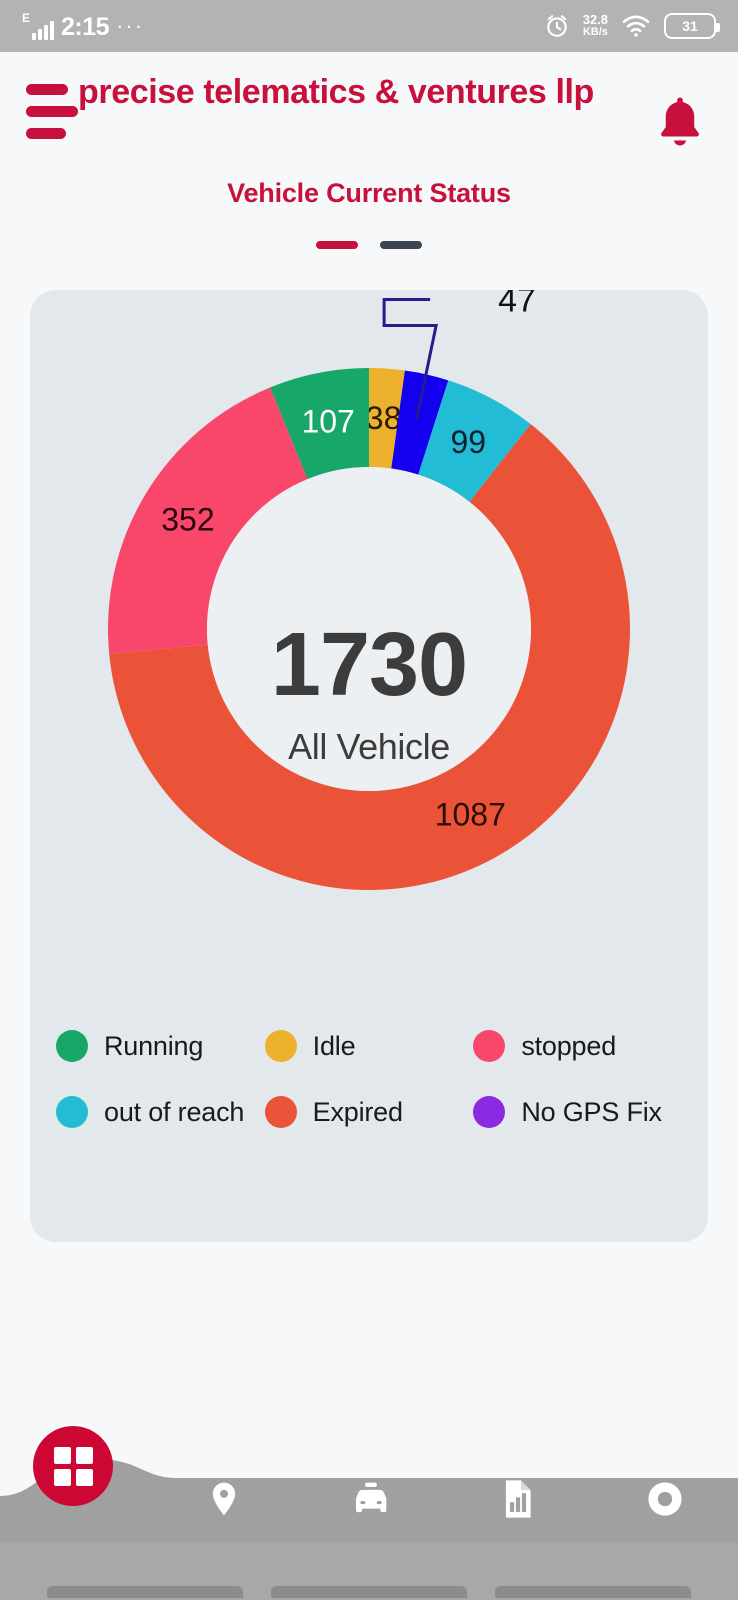 This screenshot has width=738, height=1600. I want to click on legend-color-swatch-expired, so click(280, 1112).